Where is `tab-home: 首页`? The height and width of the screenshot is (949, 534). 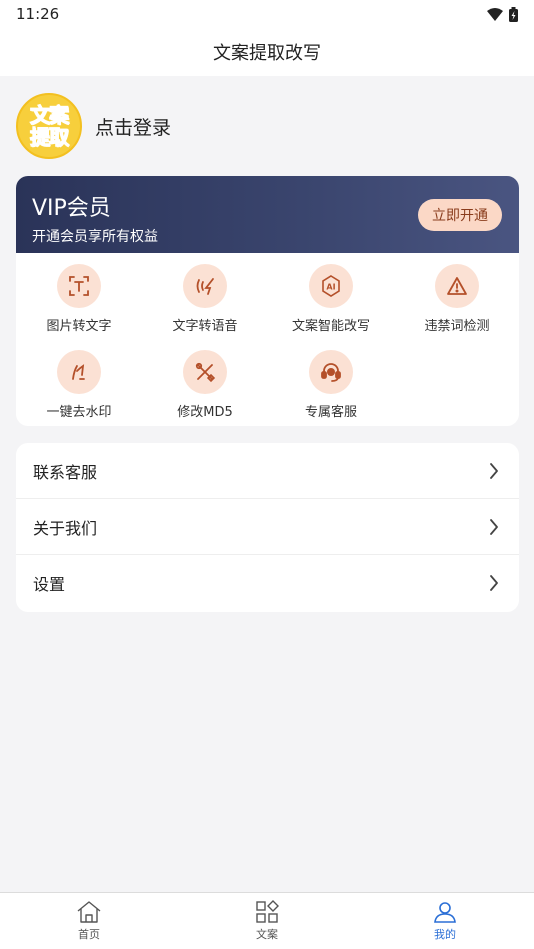
tab-home: 首页 is located at coordinates (89, 921).